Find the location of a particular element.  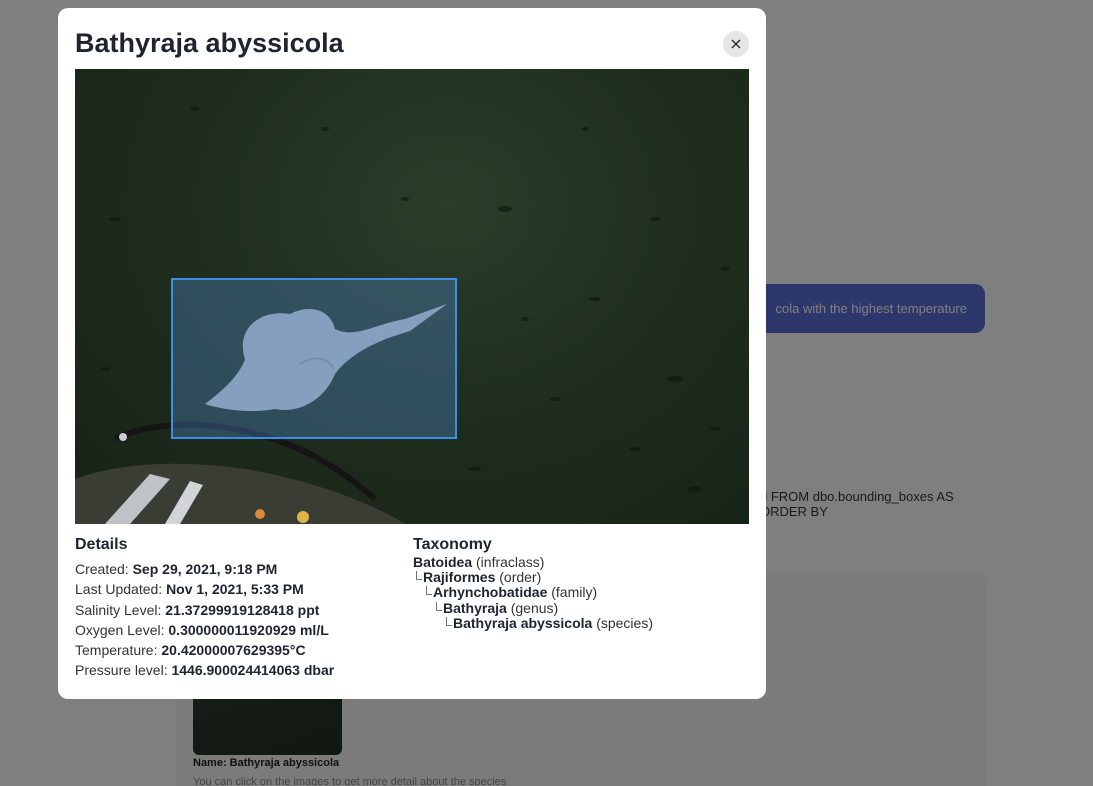

detail-label: Oxygen Level: is located at coordinates (120, 629).